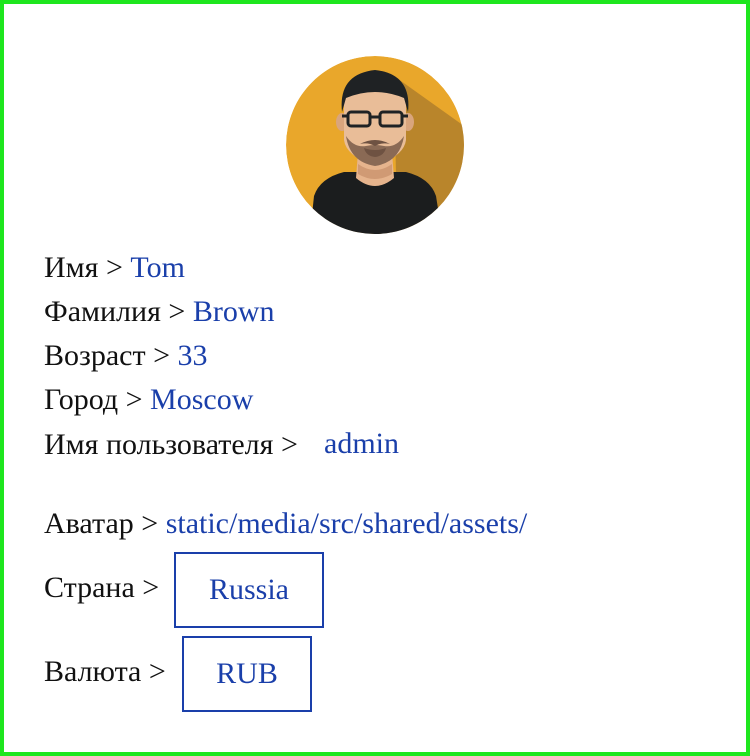 Image resolution: width=750 pixels, height=756 pixels. I want to click on country-select: Russia, so click(249, 590).